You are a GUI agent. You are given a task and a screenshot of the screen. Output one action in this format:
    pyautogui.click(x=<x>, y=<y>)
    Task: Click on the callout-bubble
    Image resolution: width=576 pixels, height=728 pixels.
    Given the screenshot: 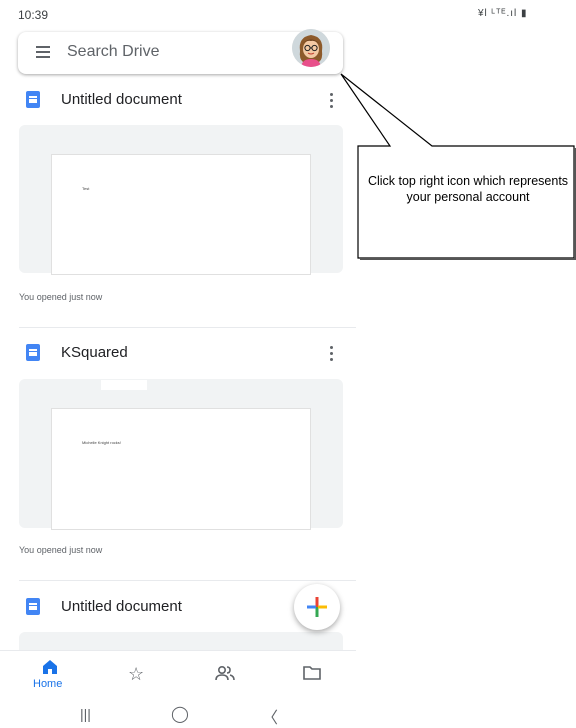 What is the action you would take?
    pyautogui.click(x=458, y=166)
    